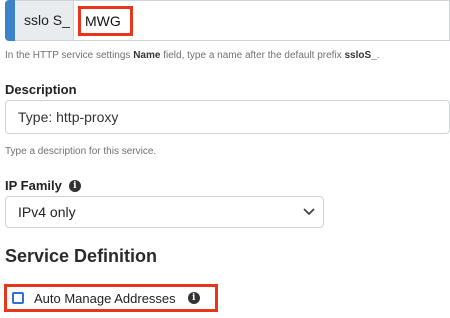 The height and width of the screenshot is (318, 450). I want to click on ip-family-select: IPv4 only, so click(164, 212).